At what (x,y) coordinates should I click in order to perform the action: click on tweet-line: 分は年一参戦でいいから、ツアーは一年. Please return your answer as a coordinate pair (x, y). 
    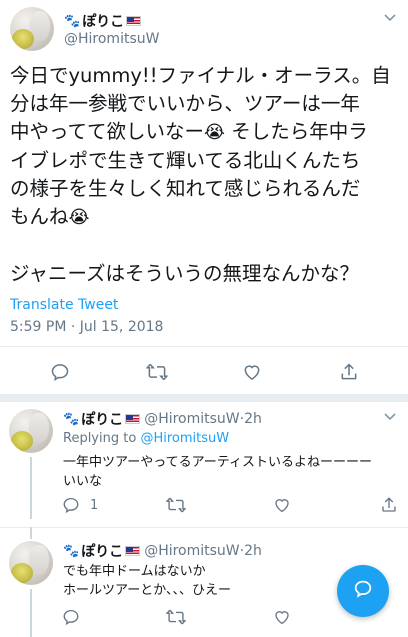
    Looking at the image, I should click on (185, 103).